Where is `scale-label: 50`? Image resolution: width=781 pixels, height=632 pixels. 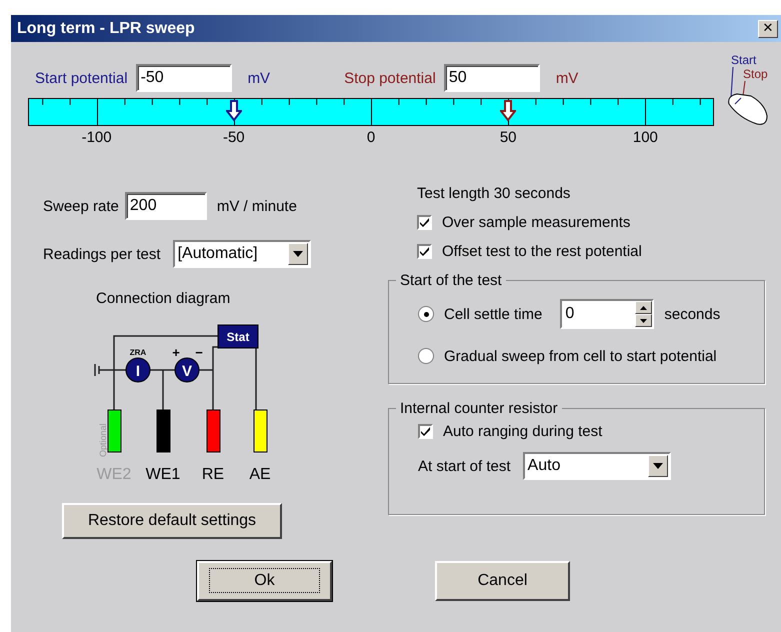 scale-label: 50 is located at coordinates (508, 137).